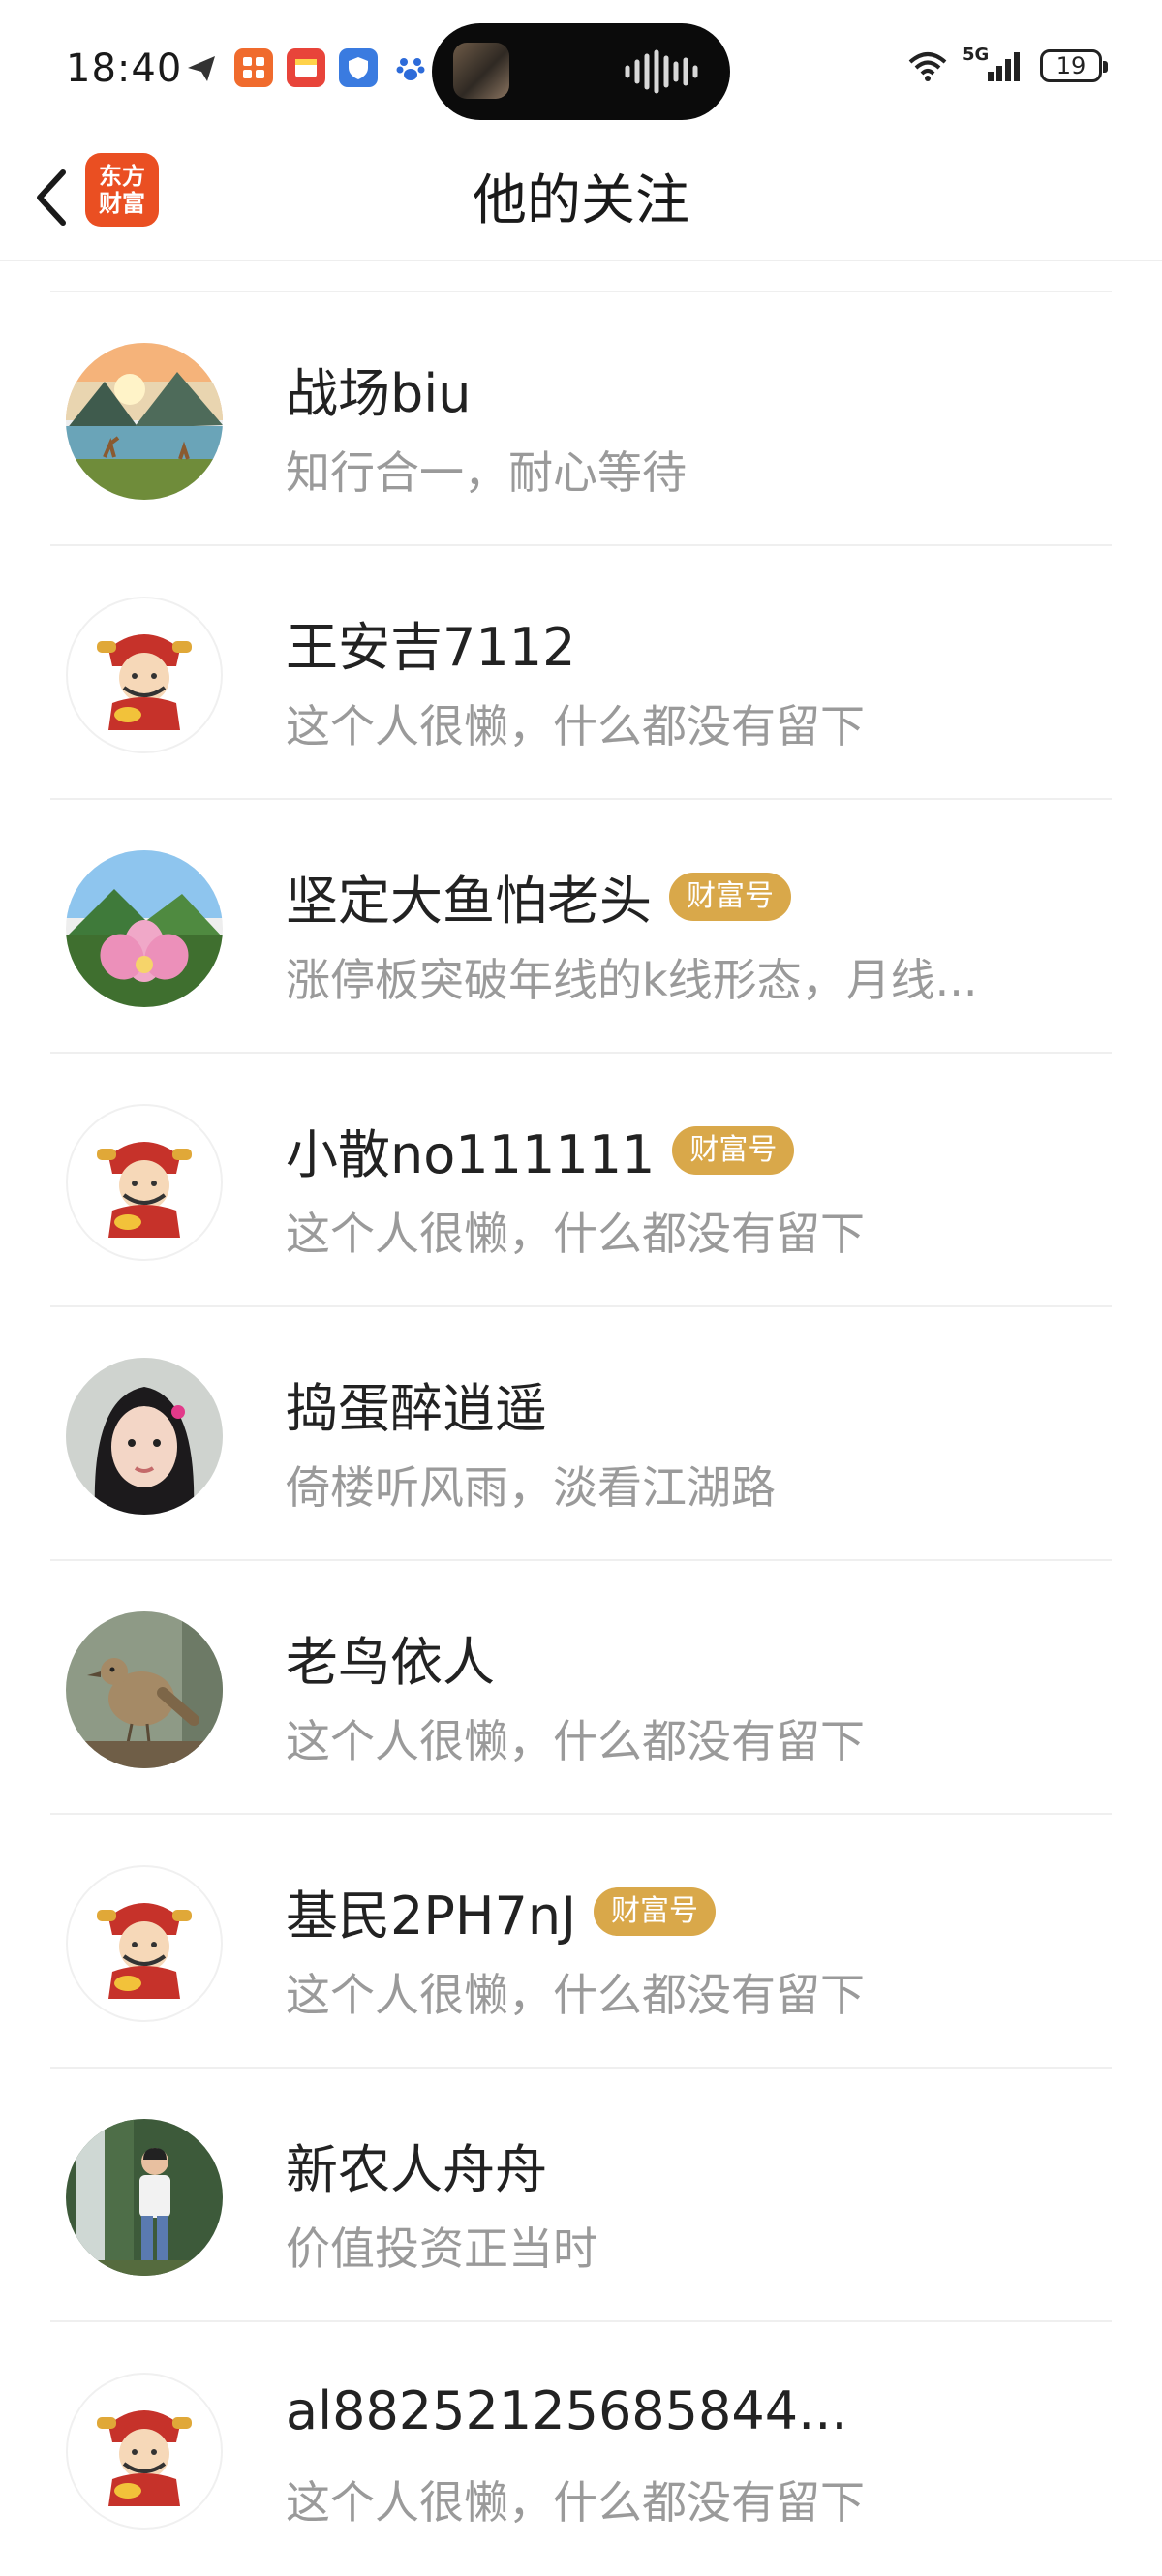 The width and height of the screenshot is (1162, 2576). What do you see at coordinates (125, 68) in the screenshot?
I see `status-time: 18:40` at bounding box center [125, 68].